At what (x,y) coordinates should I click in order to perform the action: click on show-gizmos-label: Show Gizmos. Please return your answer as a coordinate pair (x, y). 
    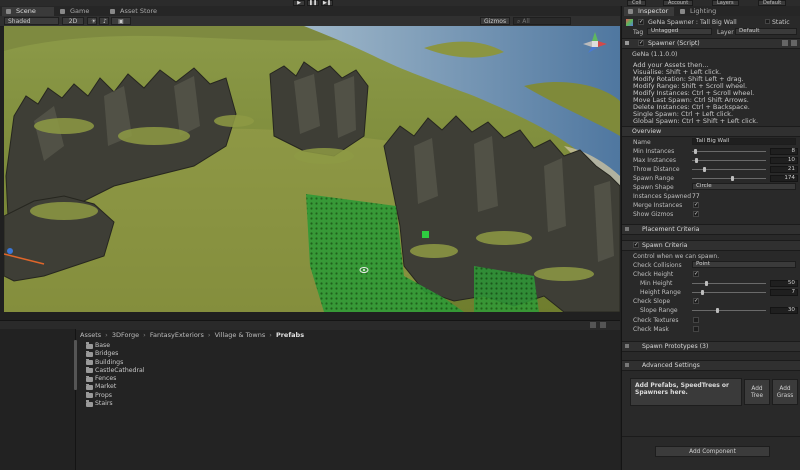
    Looking at the image, I should click on (653, 214).